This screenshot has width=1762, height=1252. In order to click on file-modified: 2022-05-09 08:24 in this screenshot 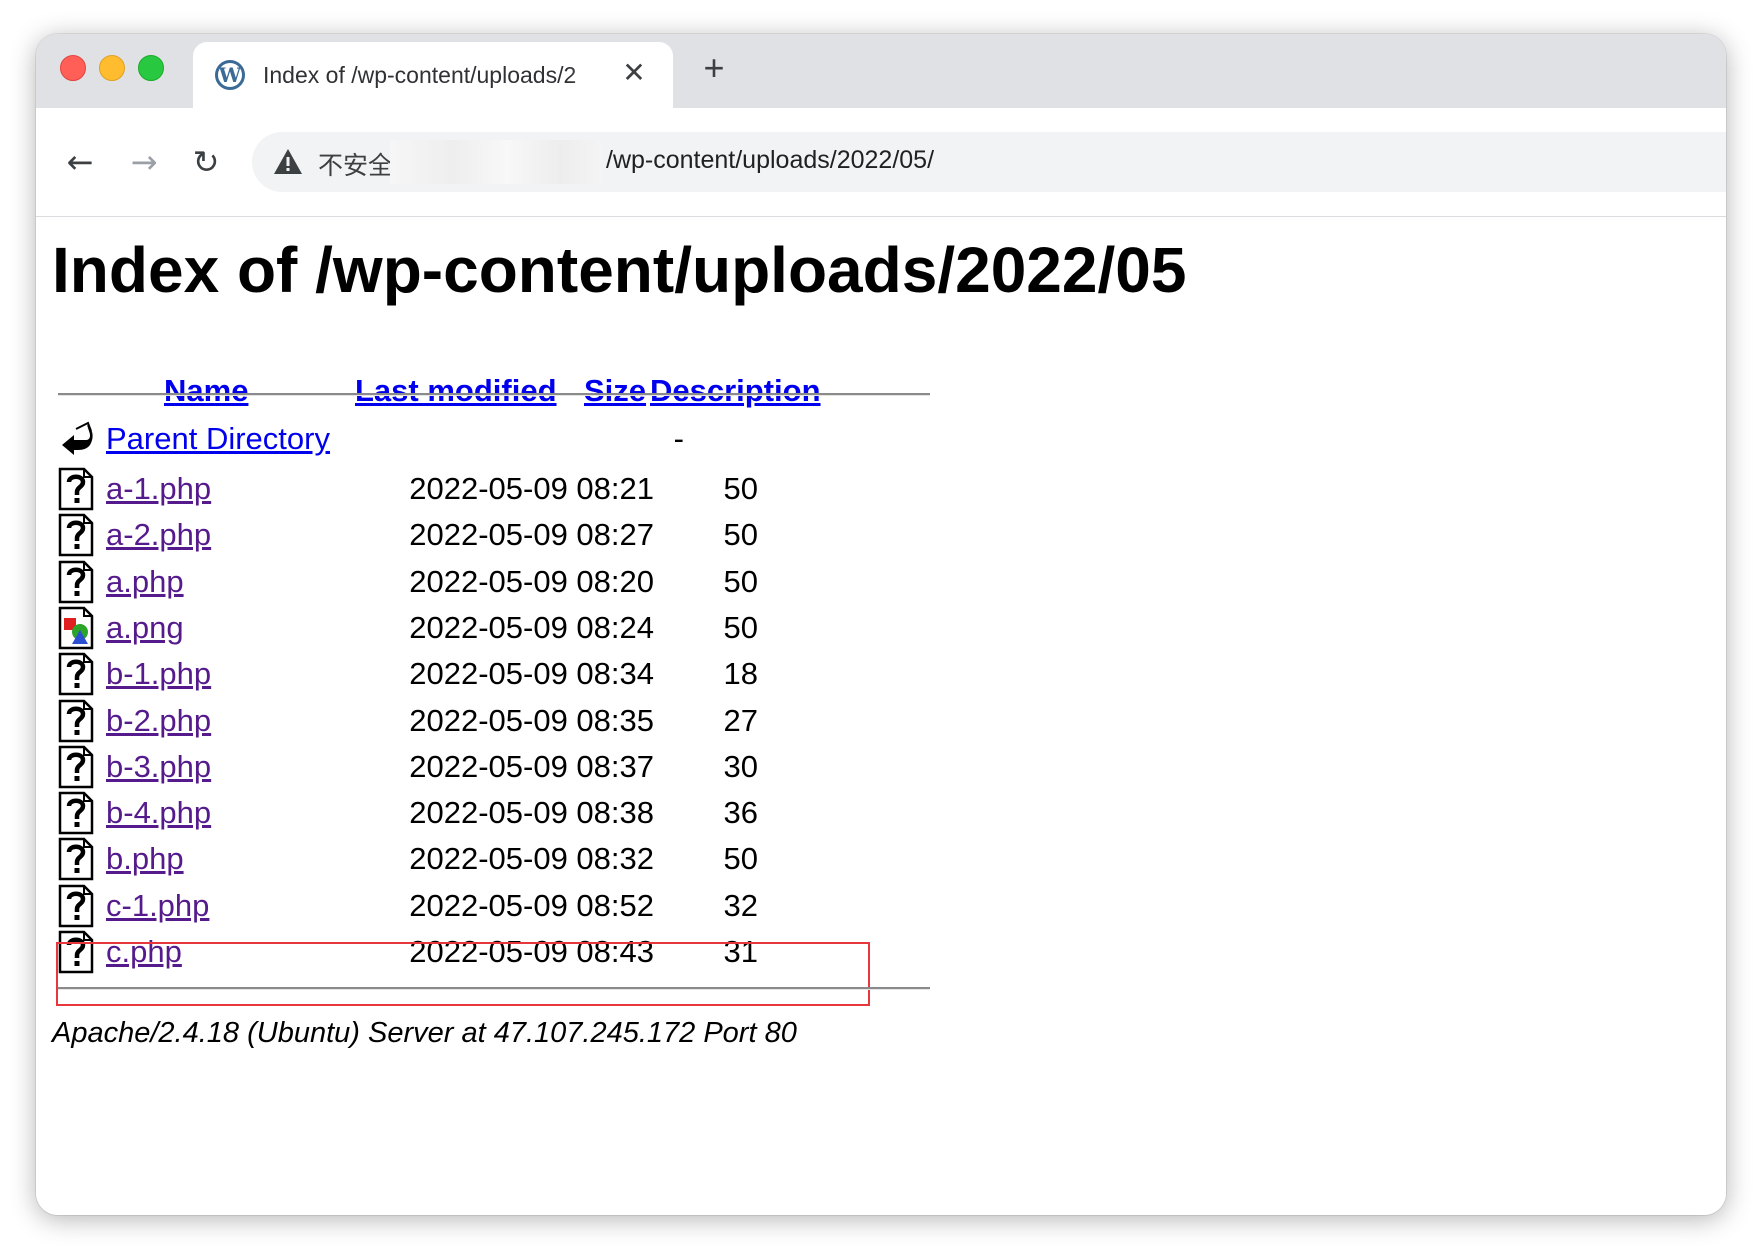, I will do `click(531, 627)`.